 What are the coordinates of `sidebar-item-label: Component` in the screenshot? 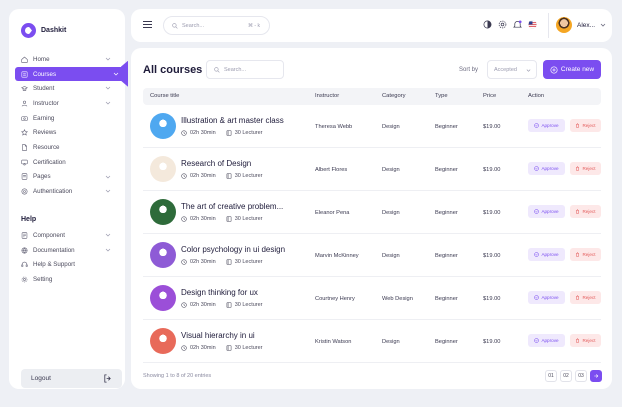 It's located at (49, 235).